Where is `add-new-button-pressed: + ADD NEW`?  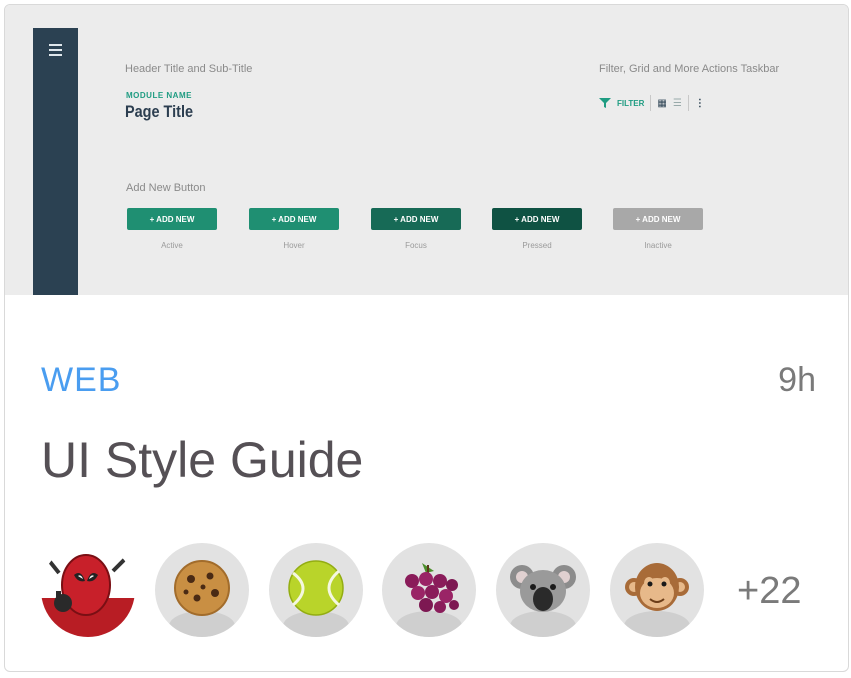
add-new-button-pressed: + ADD NEW is located at coordinates (537, 219).